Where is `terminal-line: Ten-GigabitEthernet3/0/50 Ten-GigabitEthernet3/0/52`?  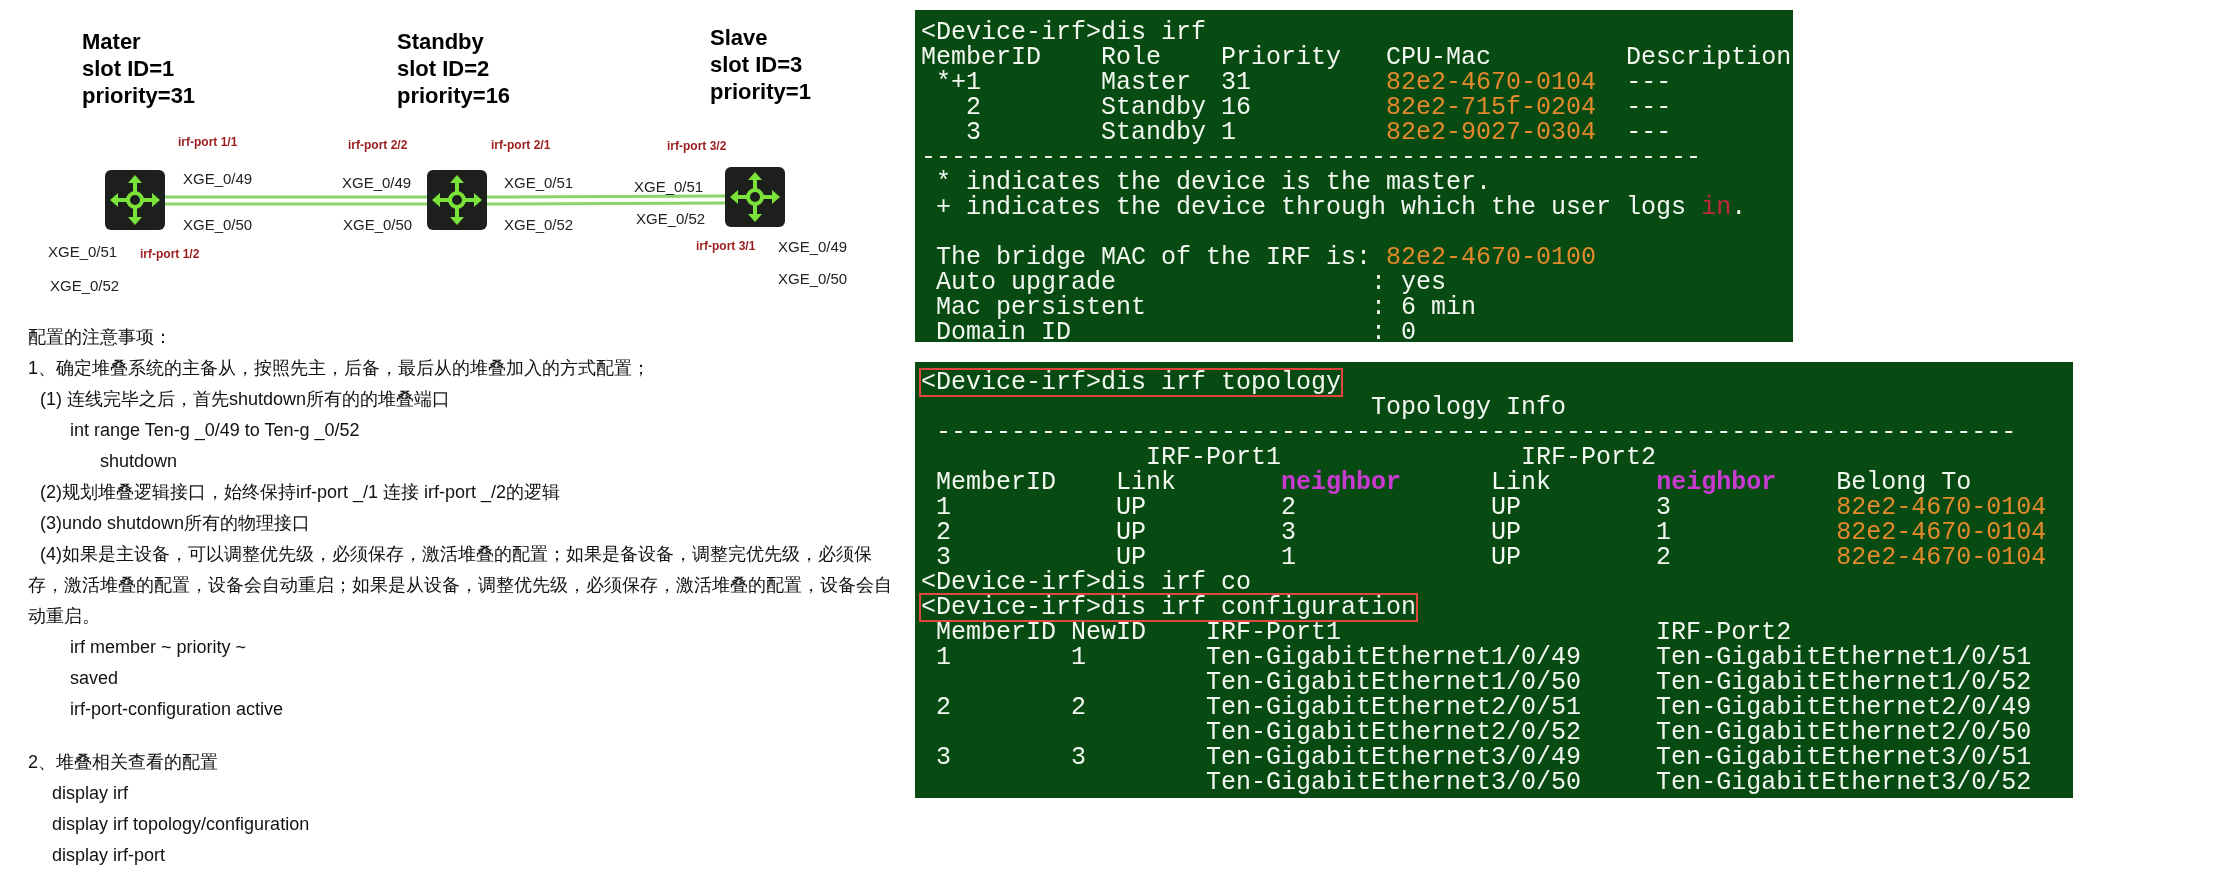 terminal-line: Ten-GigabitEthernet3/0/50 Ten-GigabitEthernet3/0/52 is located at coordinates (1618, 782).